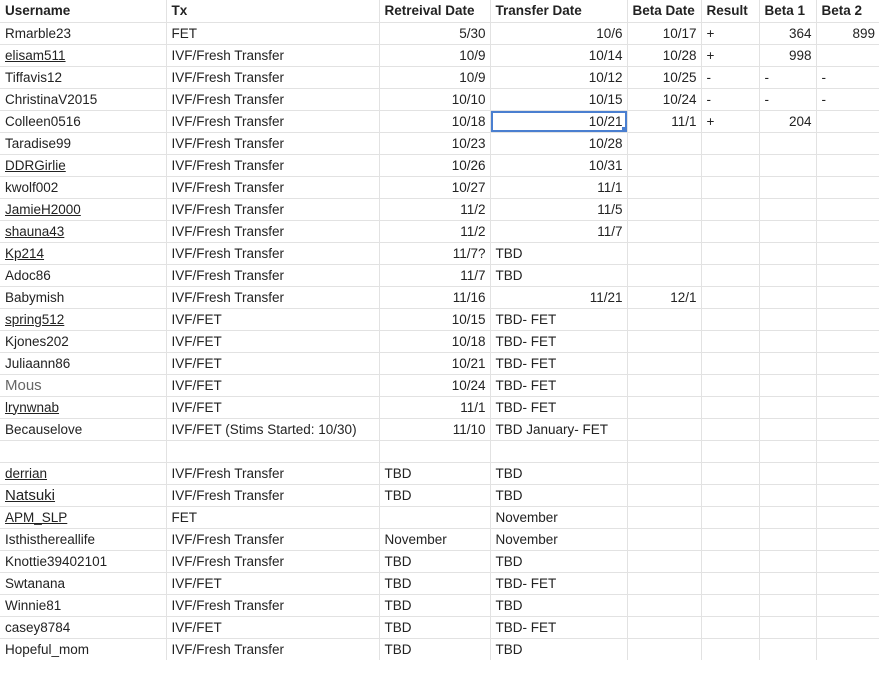 This screenshot has width=879, height=690. I want to click on cell-retrieval-date: 10/26, so click(435, 165).